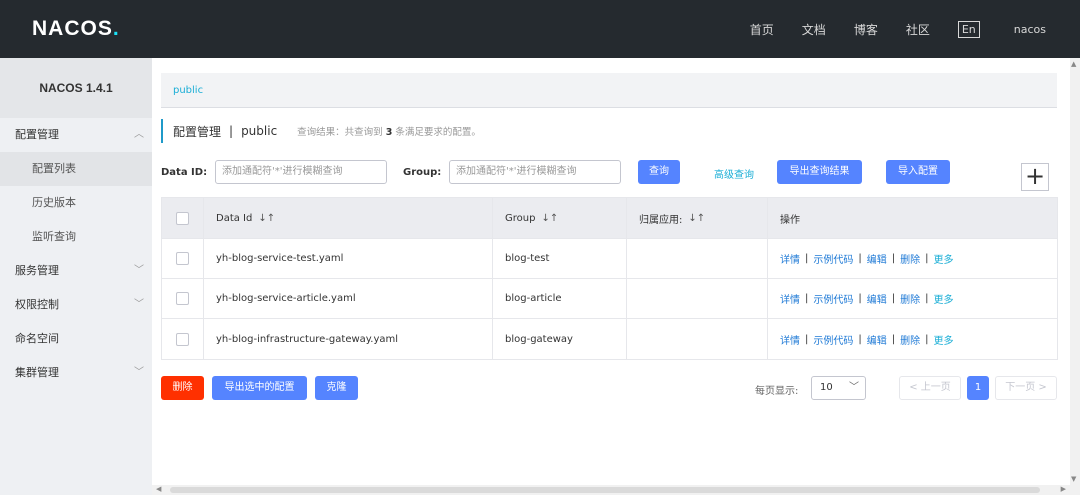 This screenshot has width=1080, height=495. I want to click on sidebar-group-cluster-management: 集群管理 ﹀, so click(76, 373).